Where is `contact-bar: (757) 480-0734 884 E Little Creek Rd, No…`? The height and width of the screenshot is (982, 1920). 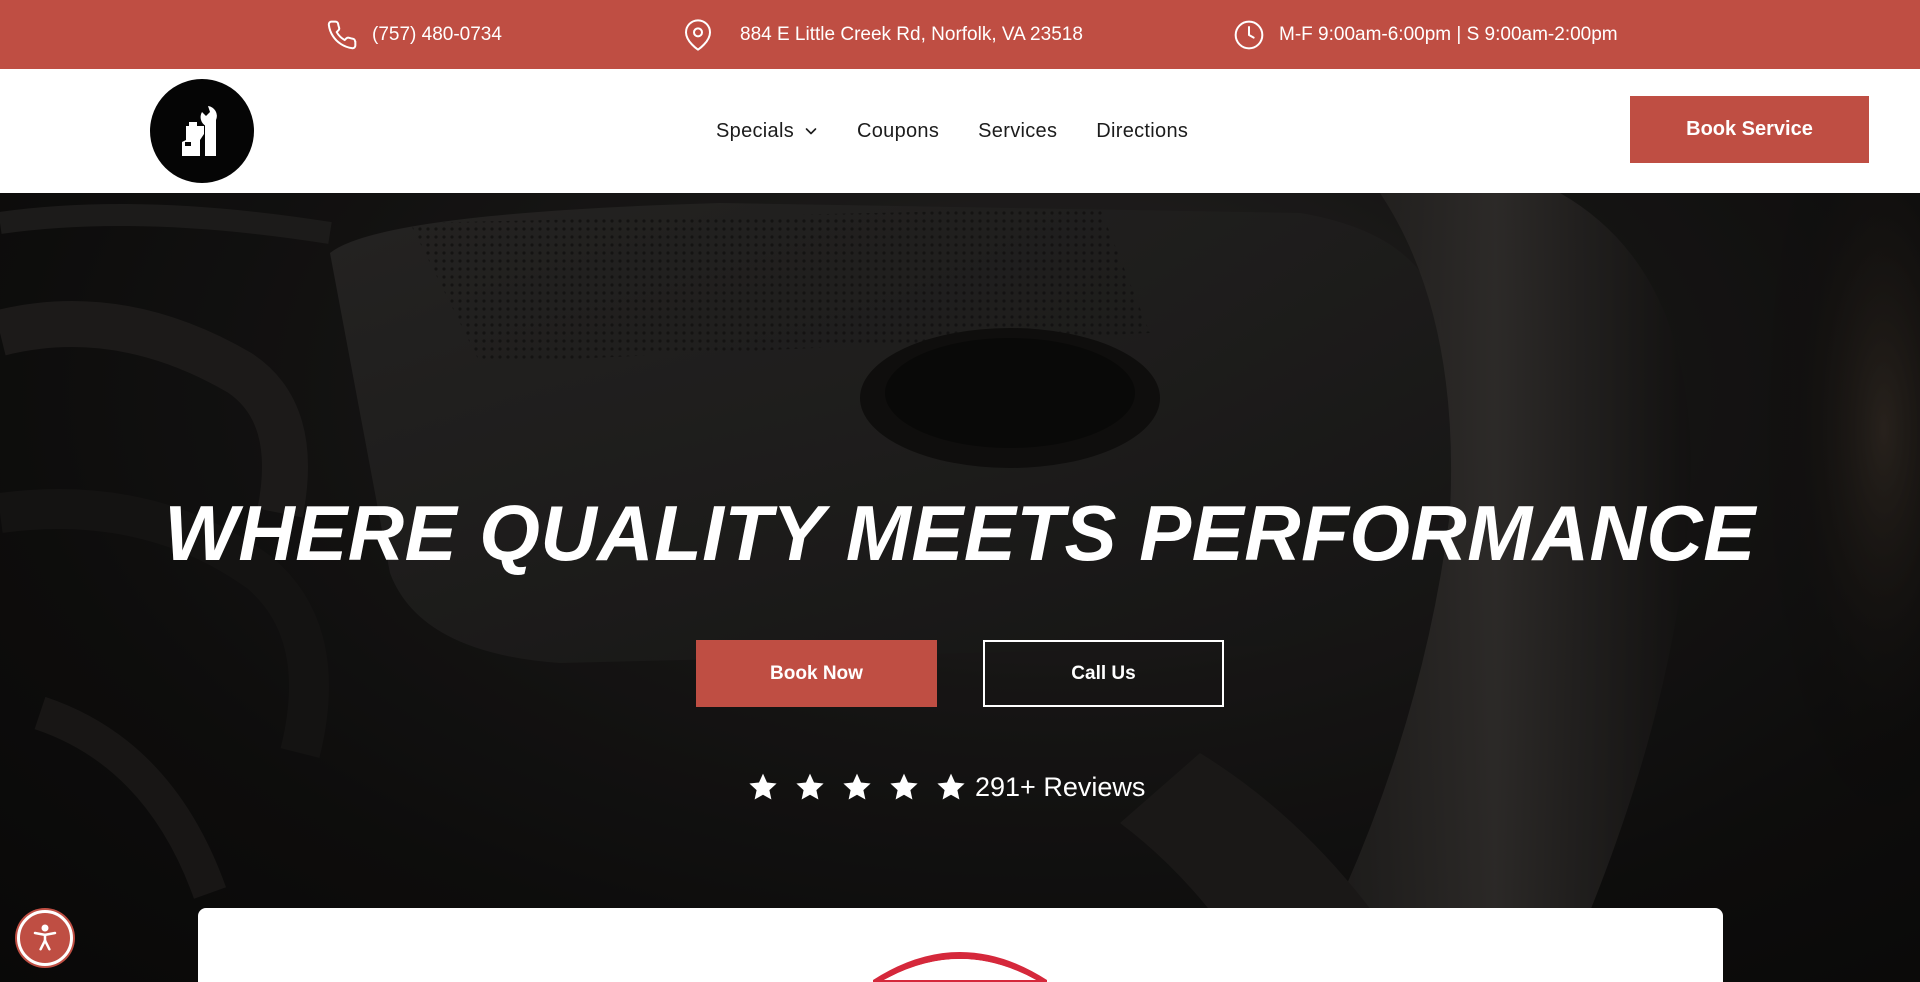 contact-bar: (757) 480-0734 884 E Little Creek Rd, No… is located at coordinates (960, 34).